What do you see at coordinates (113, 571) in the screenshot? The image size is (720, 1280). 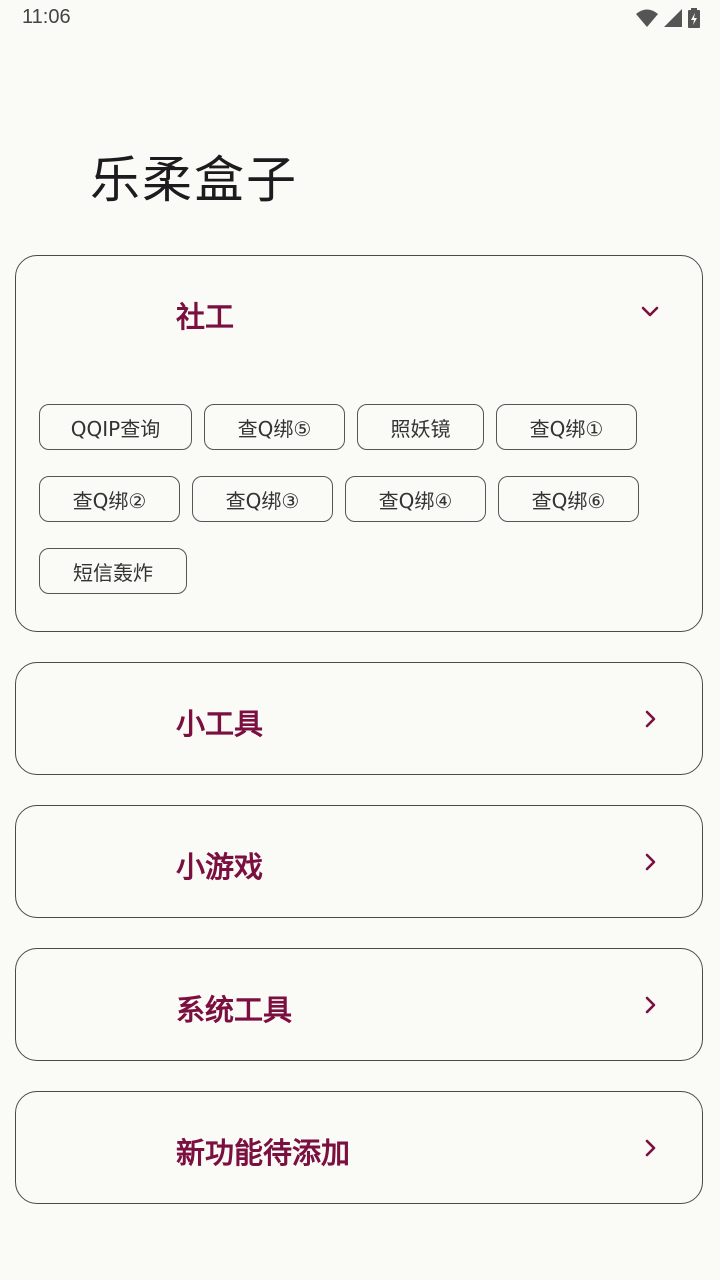 I see `tool-chip: 短信轰炸` at bounding box center [113, 571].